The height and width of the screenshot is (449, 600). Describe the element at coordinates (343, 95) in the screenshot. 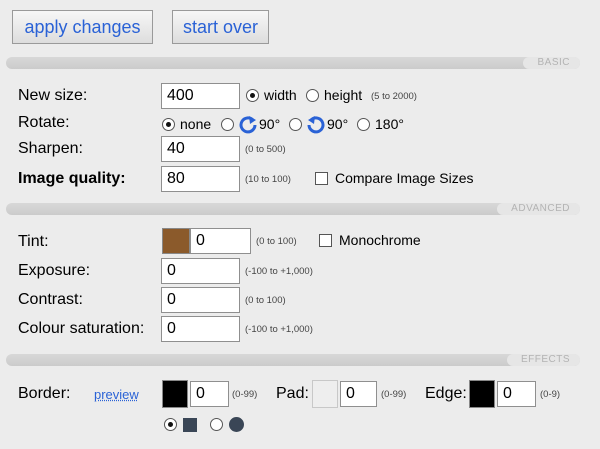

I see `size-height-label: height` at that location.